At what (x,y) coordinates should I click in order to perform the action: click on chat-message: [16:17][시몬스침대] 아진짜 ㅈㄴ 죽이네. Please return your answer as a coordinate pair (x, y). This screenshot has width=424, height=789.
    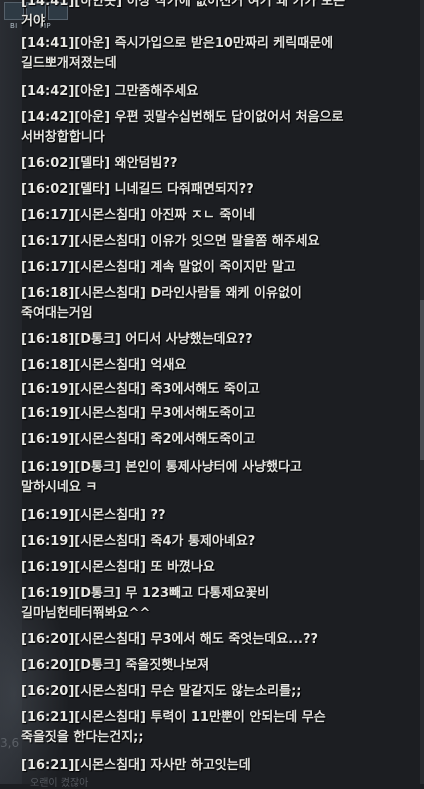
    Looking at the image, I should click on (197, 216).